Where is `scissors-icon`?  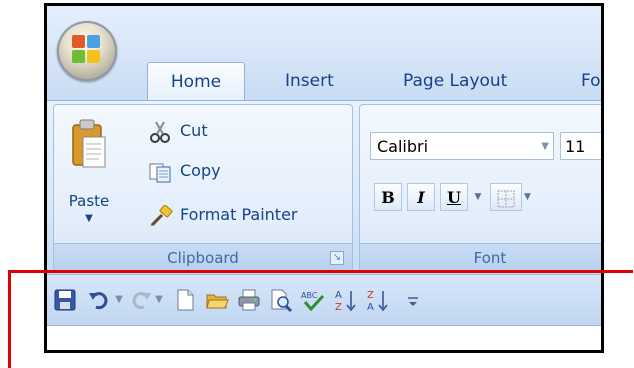
scissors-icon is located at coordinates (160, 131).